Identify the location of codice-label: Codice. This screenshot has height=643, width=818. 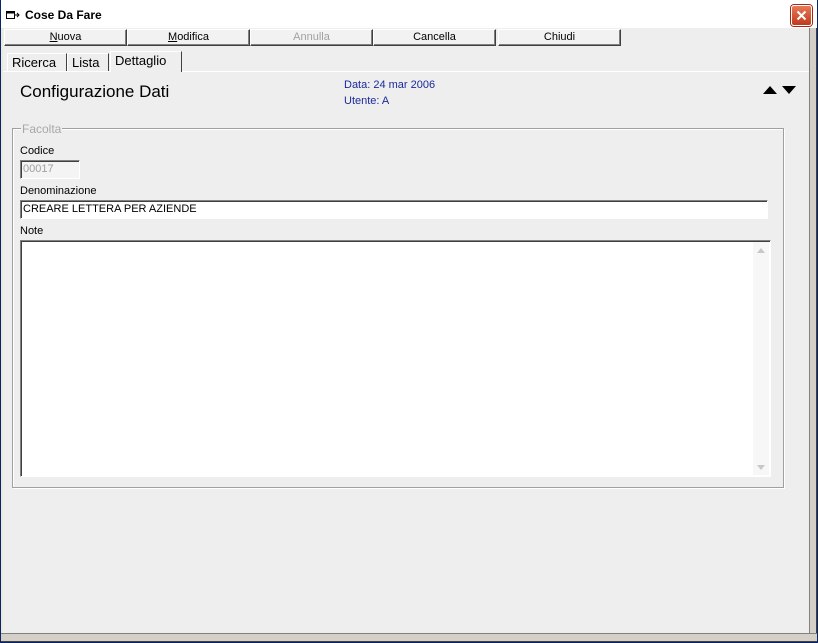
(37, 151).